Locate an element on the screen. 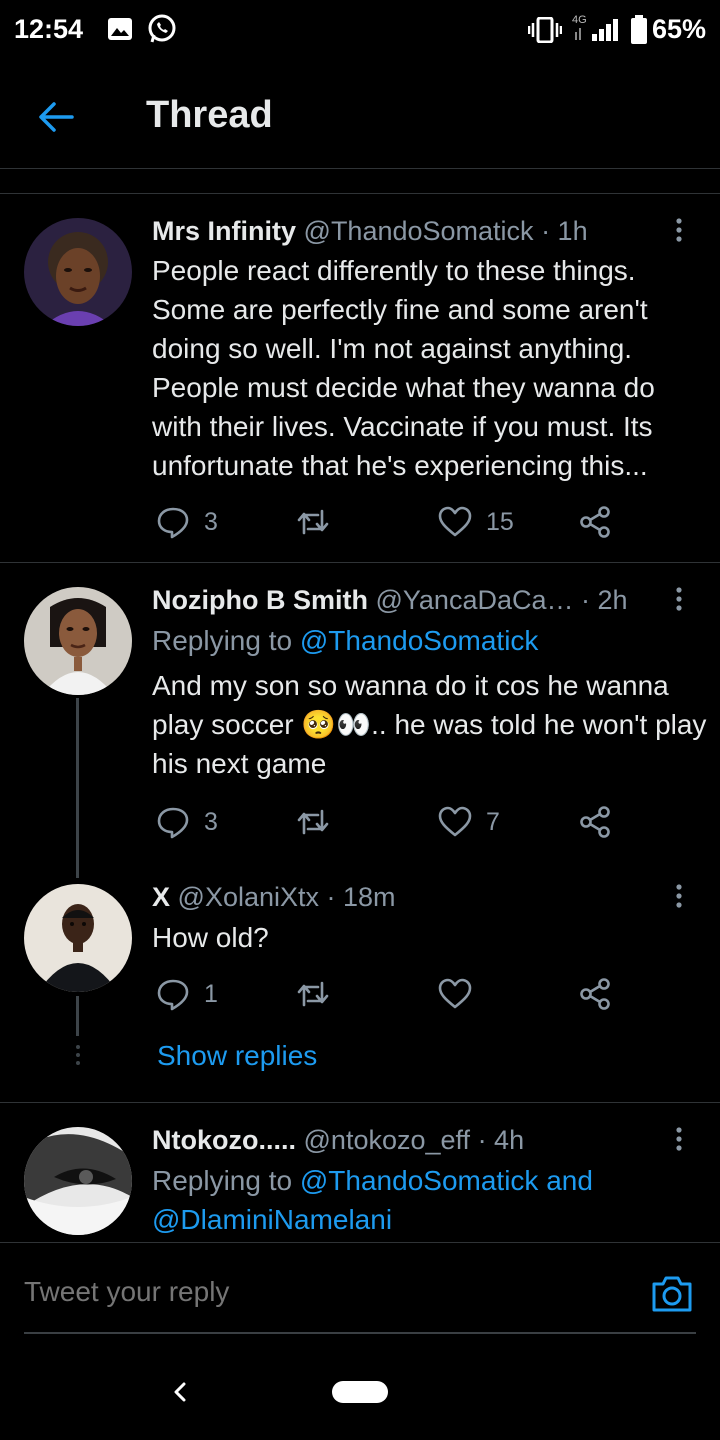  battery-percent: 65% is located at coordinates (678, 29).